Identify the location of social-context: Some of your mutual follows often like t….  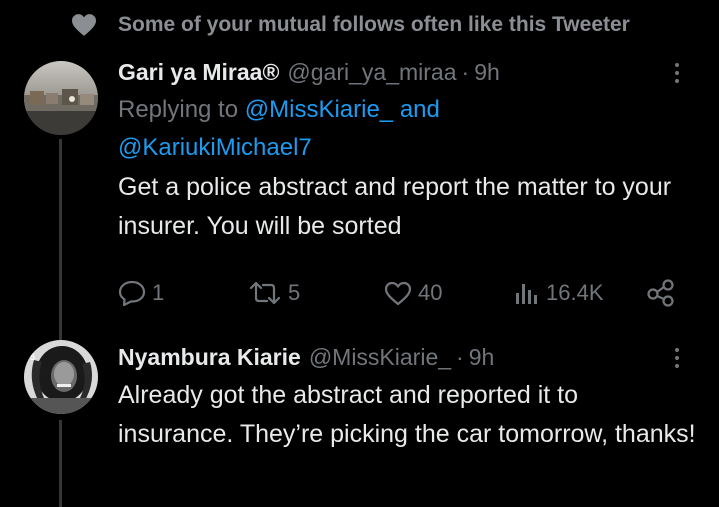
(350, 25).